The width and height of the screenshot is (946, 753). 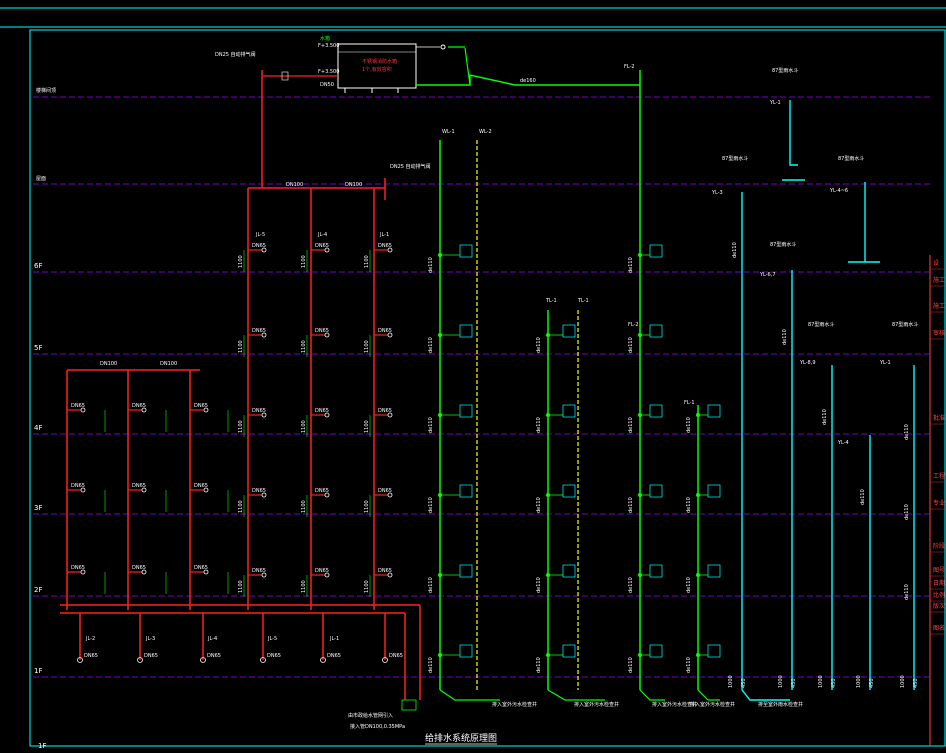 I want to click on riser-label-yl89: YL-8,9, so click(x=807, y=363).